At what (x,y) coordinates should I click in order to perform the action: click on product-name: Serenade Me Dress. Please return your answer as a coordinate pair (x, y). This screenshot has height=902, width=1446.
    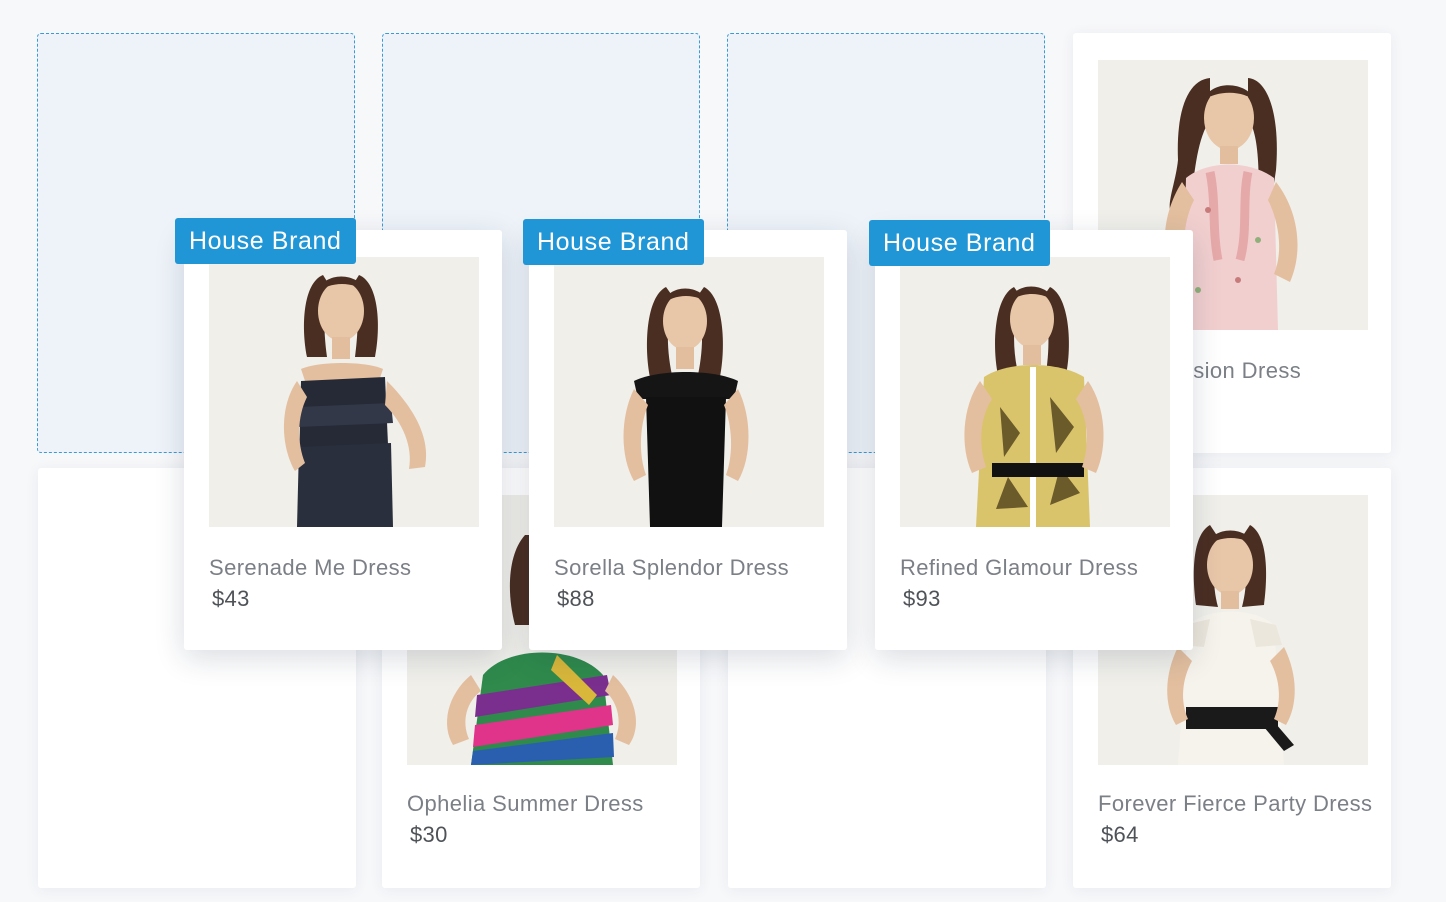
    Looking at the image, I should click on (310, 568).